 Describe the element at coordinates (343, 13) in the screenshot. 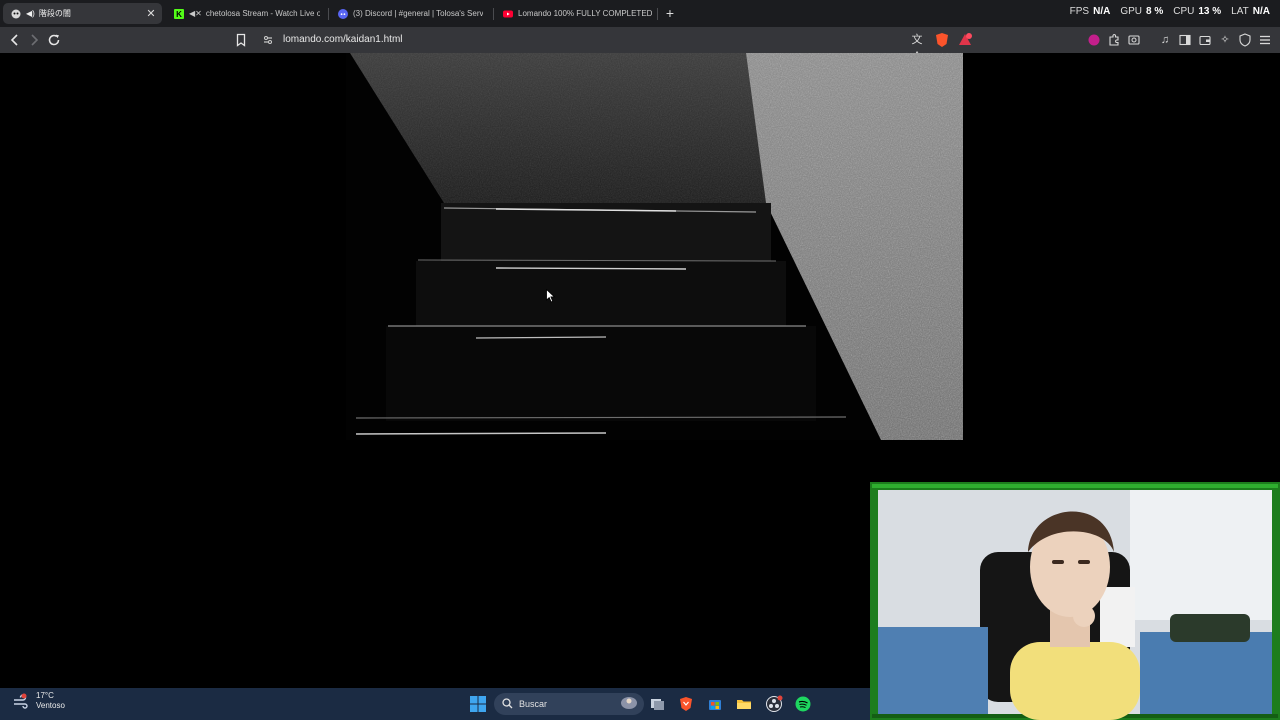

I see `discord-favicon-icon` at that location.